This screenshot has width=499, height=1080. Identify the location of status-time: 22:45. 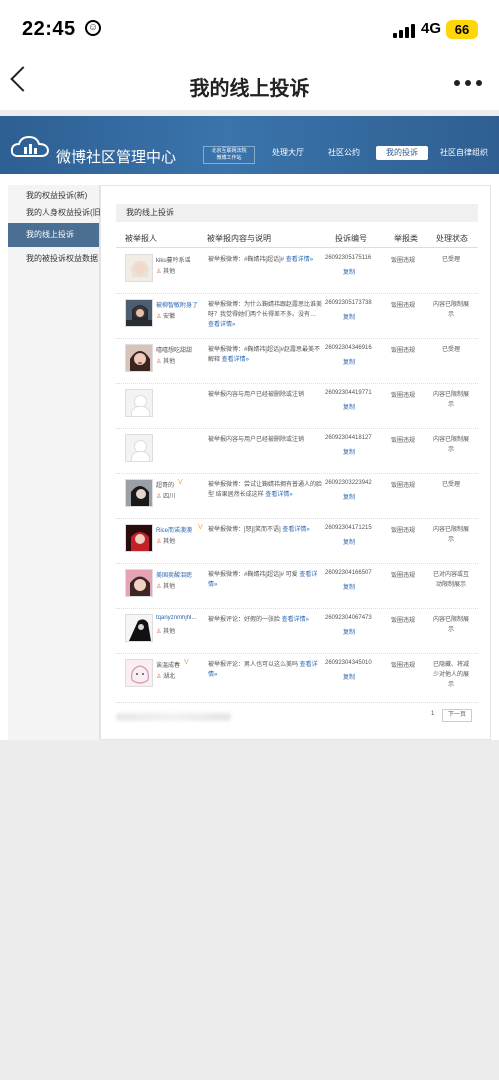
(49, 29).